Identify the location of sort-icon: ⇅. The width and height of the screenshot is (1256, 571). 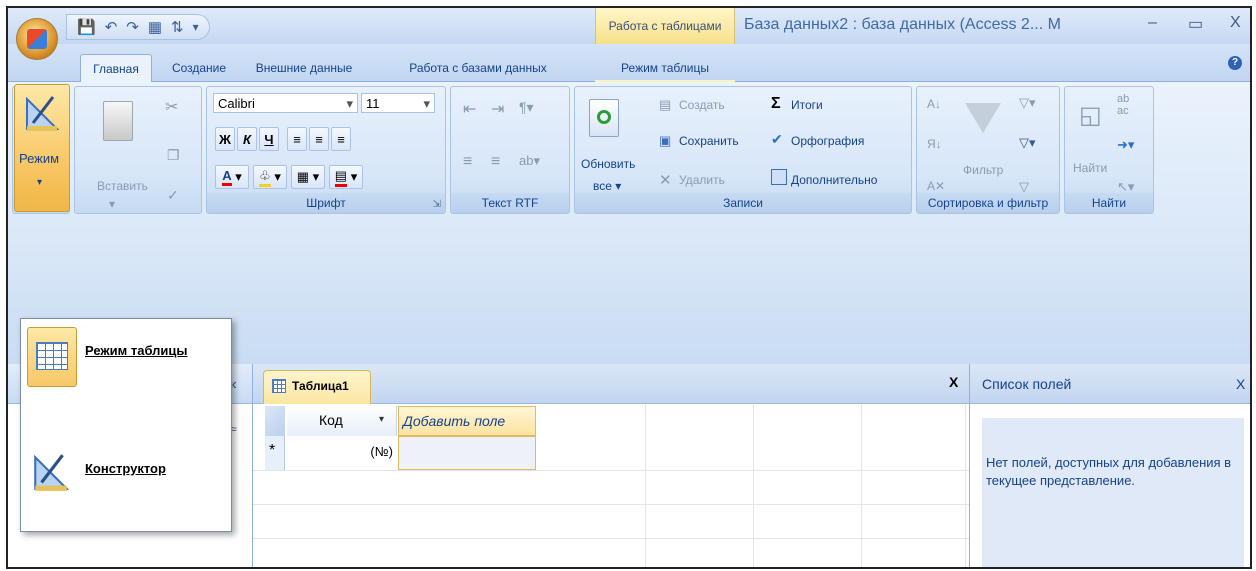
(177, 27).